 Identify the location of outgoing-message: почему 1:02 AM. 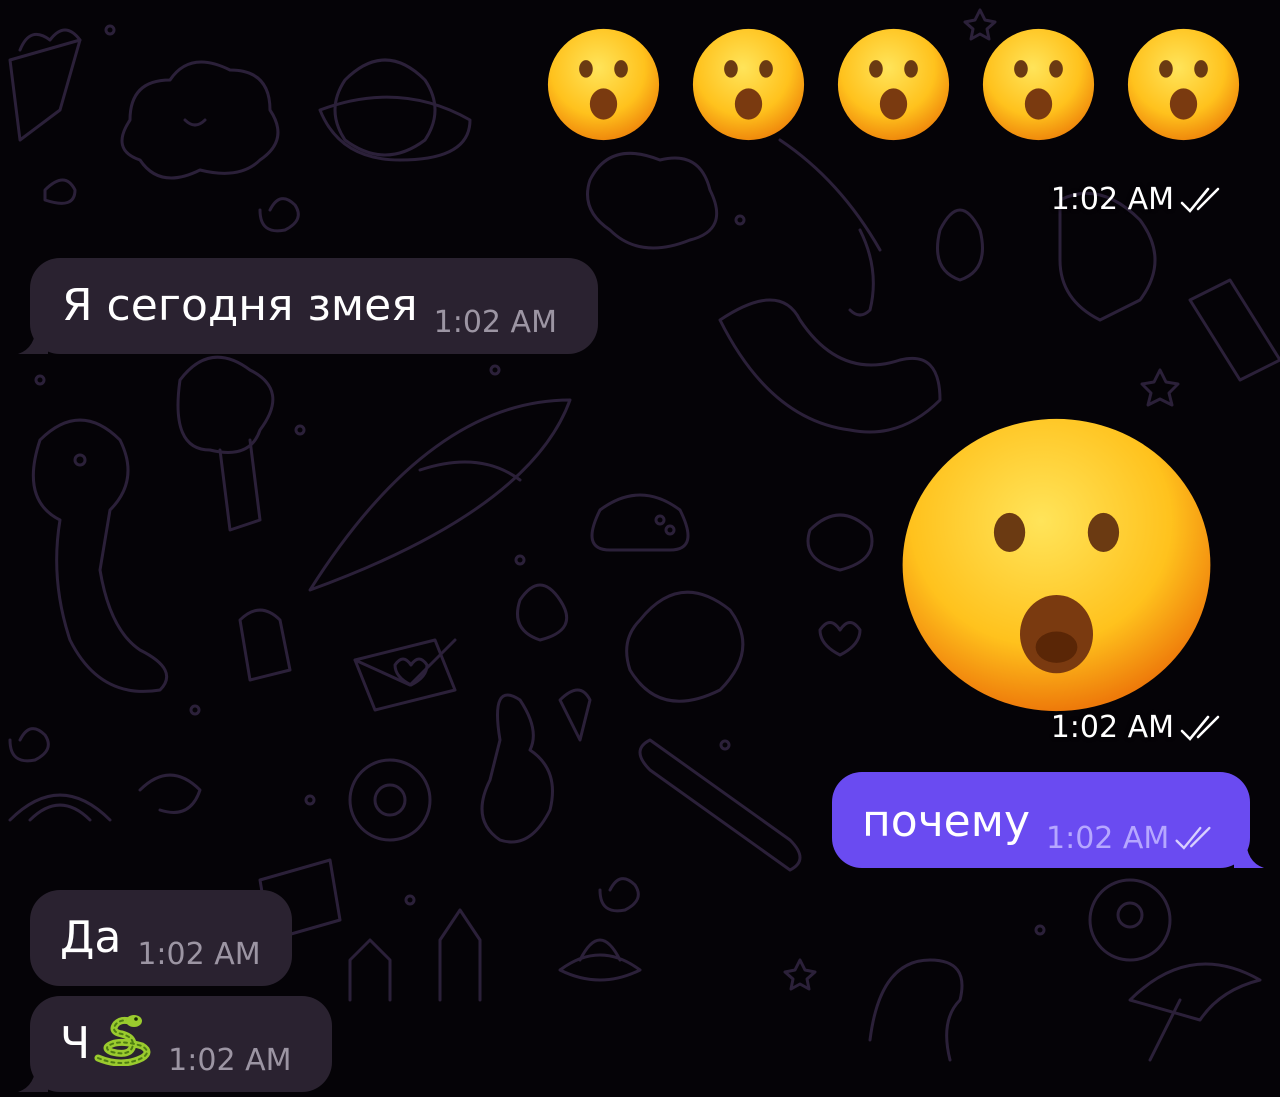
(1048, 820).